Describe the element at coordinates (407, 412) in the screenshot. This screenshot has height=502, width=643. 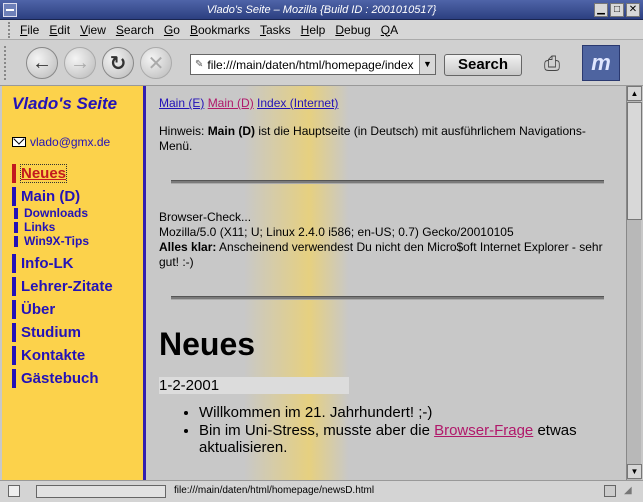
I see `list-item: Willkommen im 21. Jahrhundert! ;-)` at that location.